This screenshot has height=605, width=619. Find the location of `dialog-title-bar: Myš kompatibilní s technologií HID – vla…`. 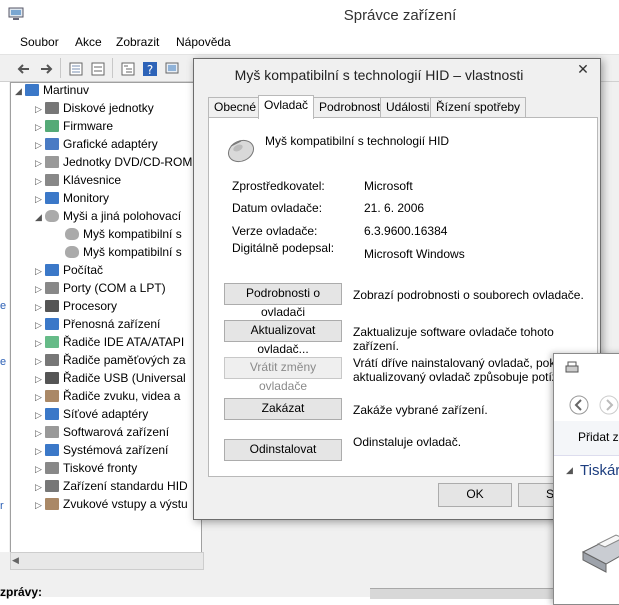

dialog-title-bar: Myš kompatibilní s technologií HID – vla… is located at coordinates (397, 74).